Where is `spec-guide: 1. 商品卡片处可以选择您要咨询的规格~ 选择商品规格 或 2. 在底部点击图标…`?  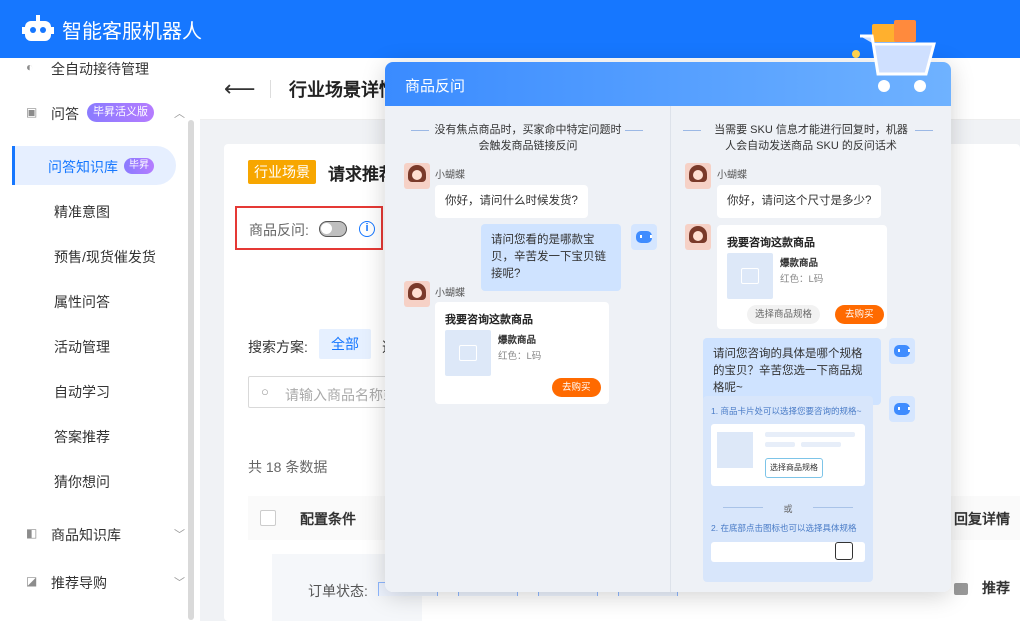 spec-guide: 1. 商品卡片处可以选择您要咨询的规格~ 选择商品规格 或 2. 在底部点击图标… is located at coordinates (788, 489).